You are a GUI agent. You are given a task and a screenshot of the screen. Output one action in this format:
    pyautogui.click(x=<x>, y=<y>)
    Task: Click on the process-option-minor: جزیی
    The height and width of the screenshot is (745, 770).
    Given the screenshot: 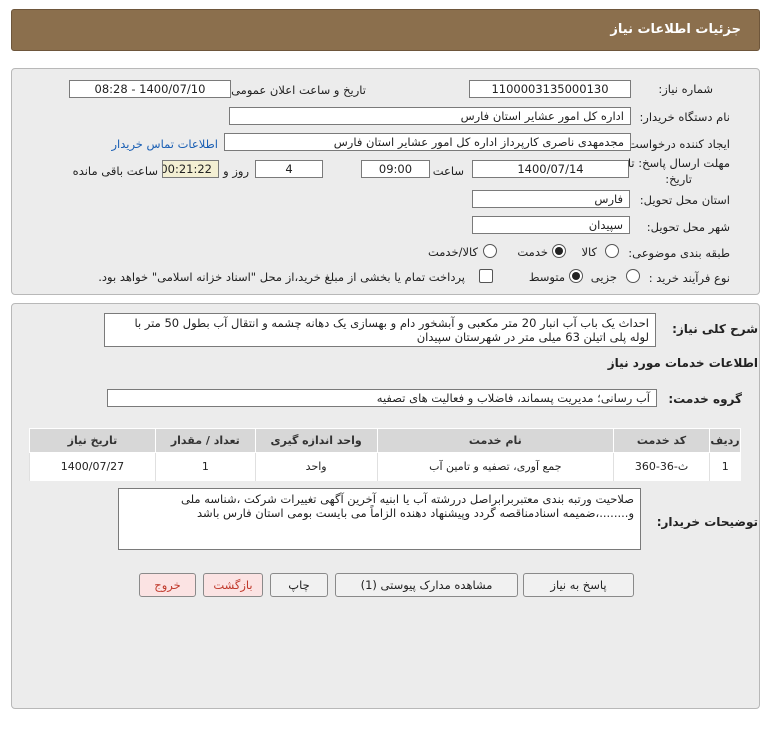 What is the action you would take?
    pyautogui.click(x=603, y=277)
    